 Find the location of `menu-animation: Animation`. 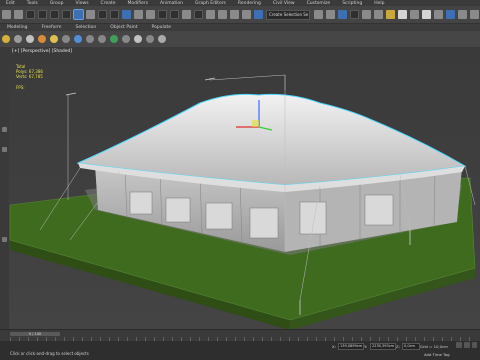

menu-animation: Animation is located at coordinates (171, 3).